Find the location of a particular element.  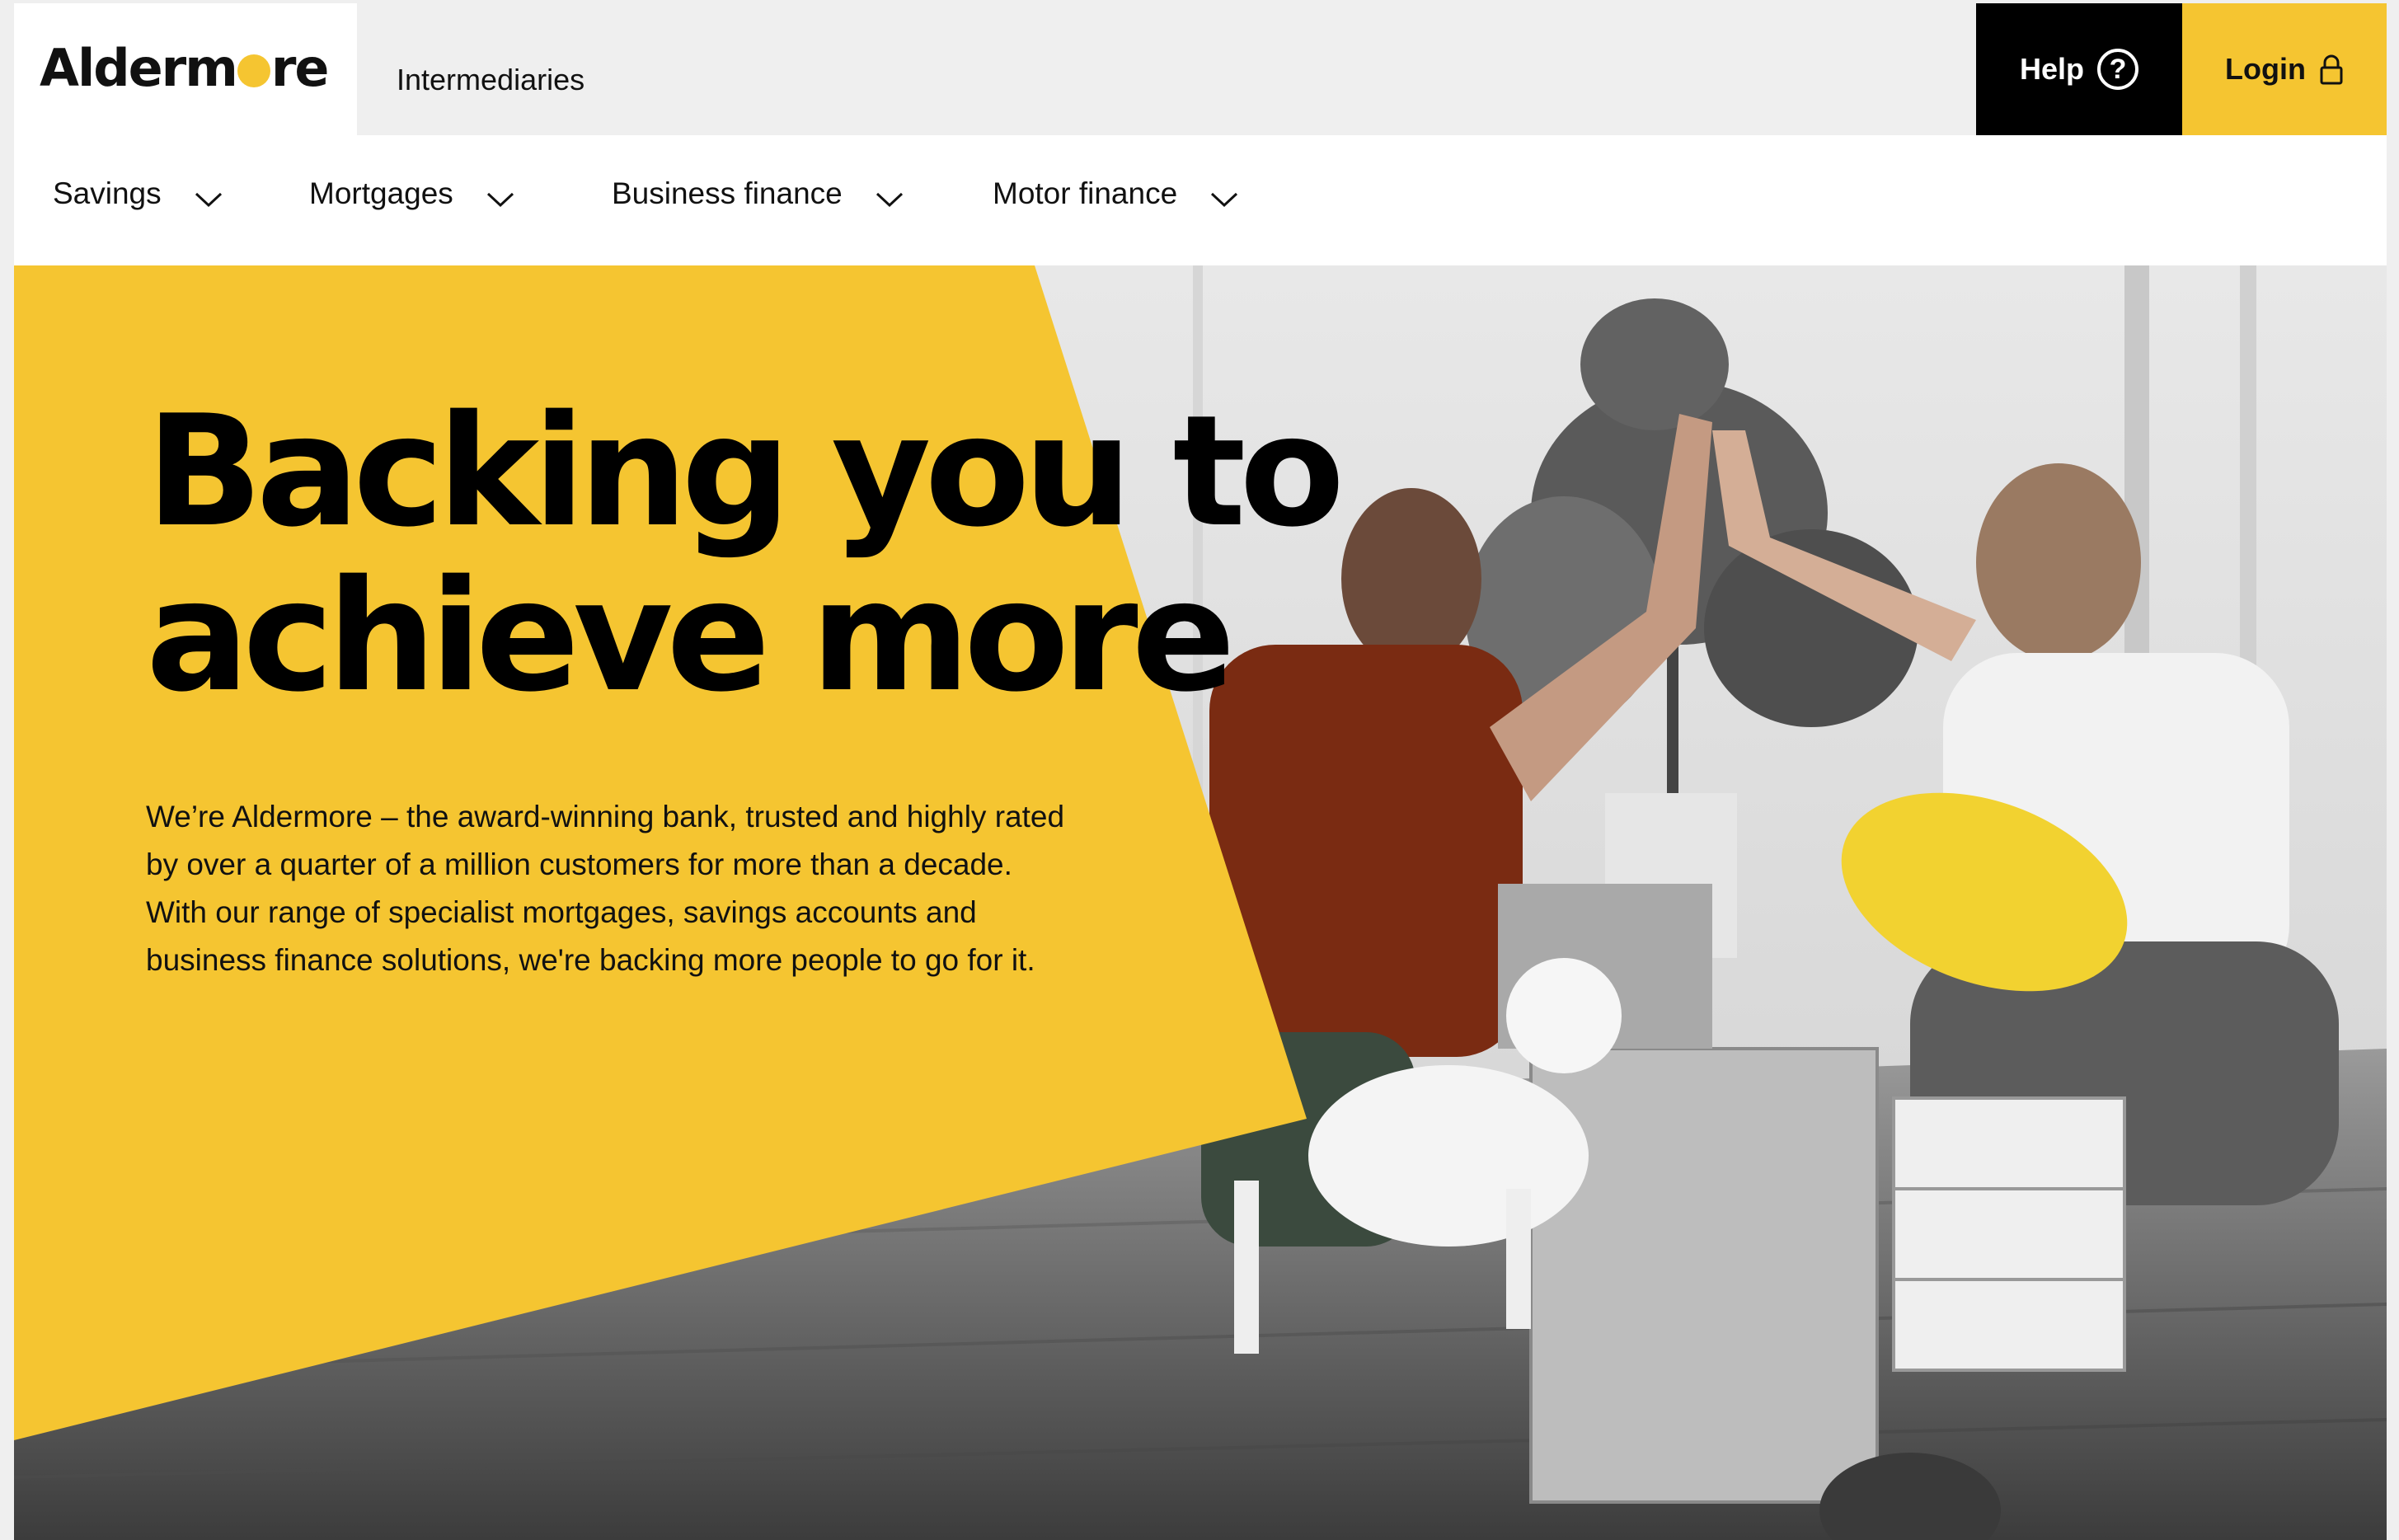

top-bar: Alderm re Intermediaries Help ? Login is located at coordinates (1200, 69).